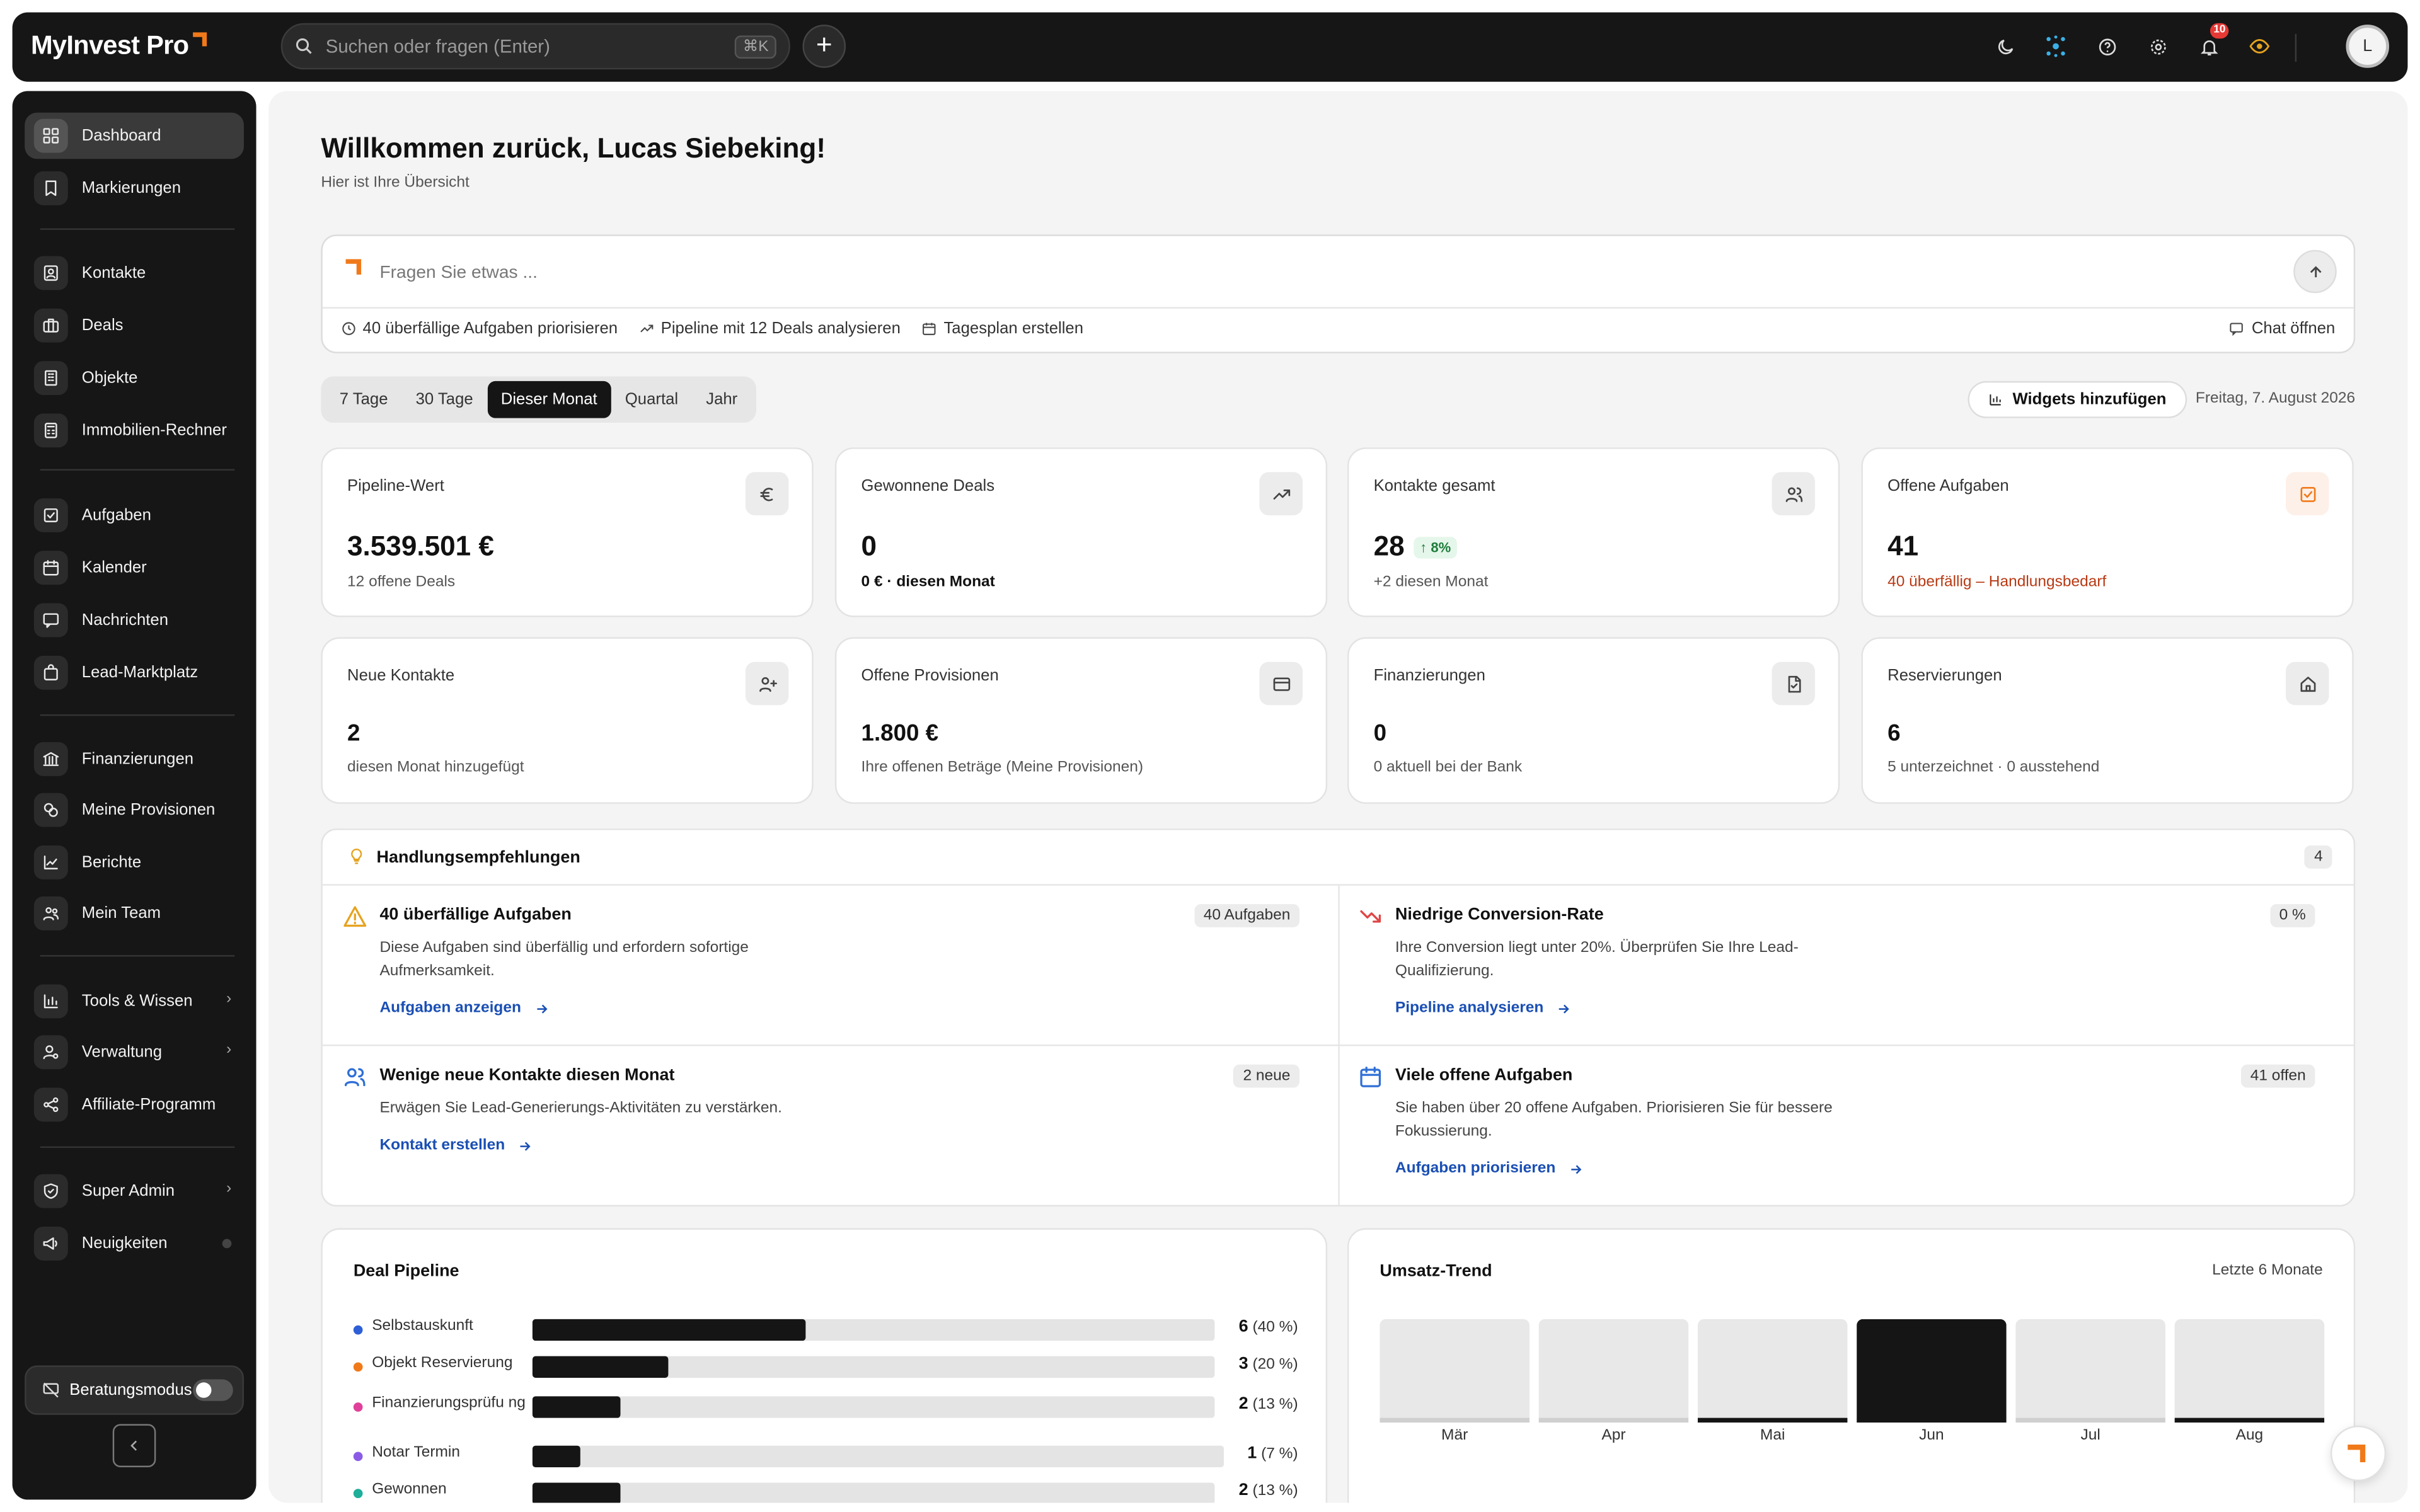 This screenshot has height=1512, width=2420. What do you see at coordinates (134, 567) in the screenshot?
I see `sidebar-item-kalender: Kalender` at bounding box center [134, 567].